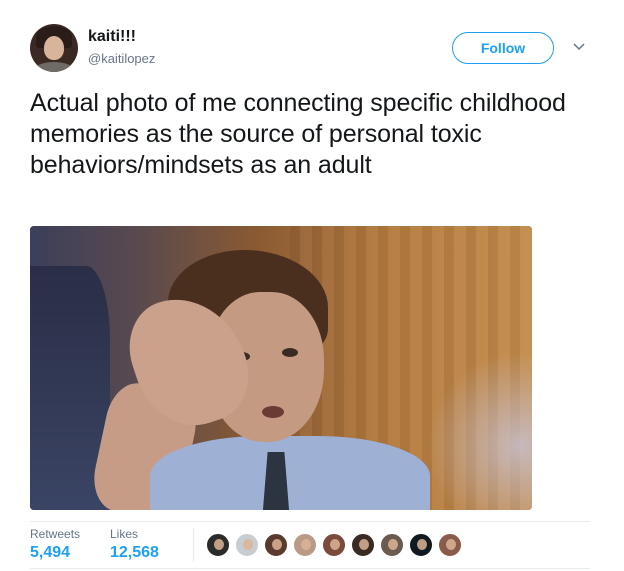 The height and width of the screenshot is (571, 624). I want to click on liker-avatars, so click(336, 545).